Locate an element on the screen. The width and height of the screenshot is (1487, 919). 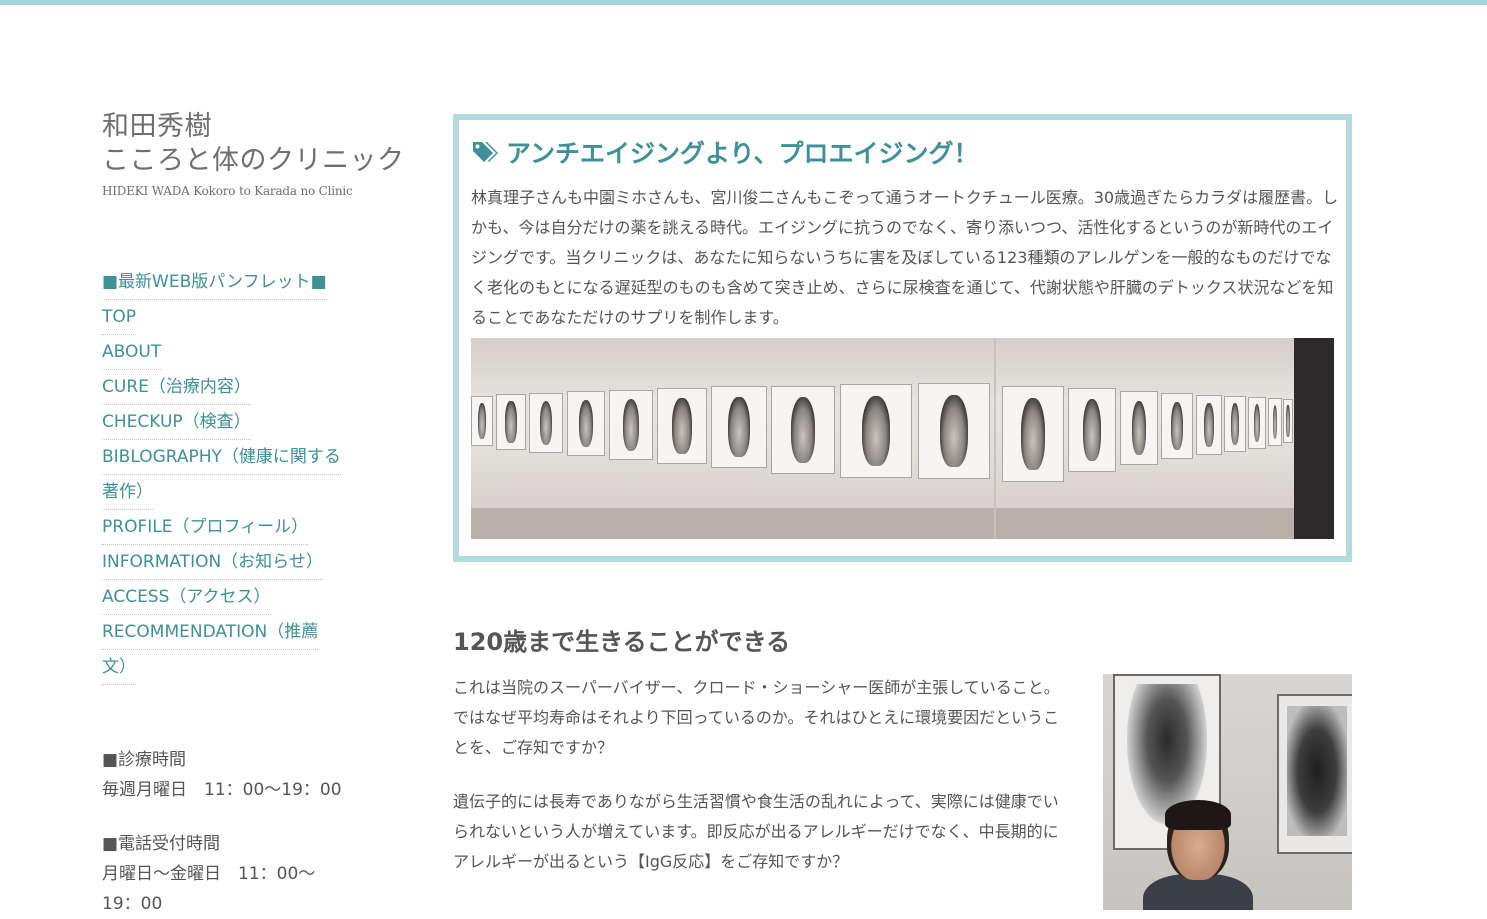
logo-title-line1: 和田秀樹 is located at coordinates (157, 126).